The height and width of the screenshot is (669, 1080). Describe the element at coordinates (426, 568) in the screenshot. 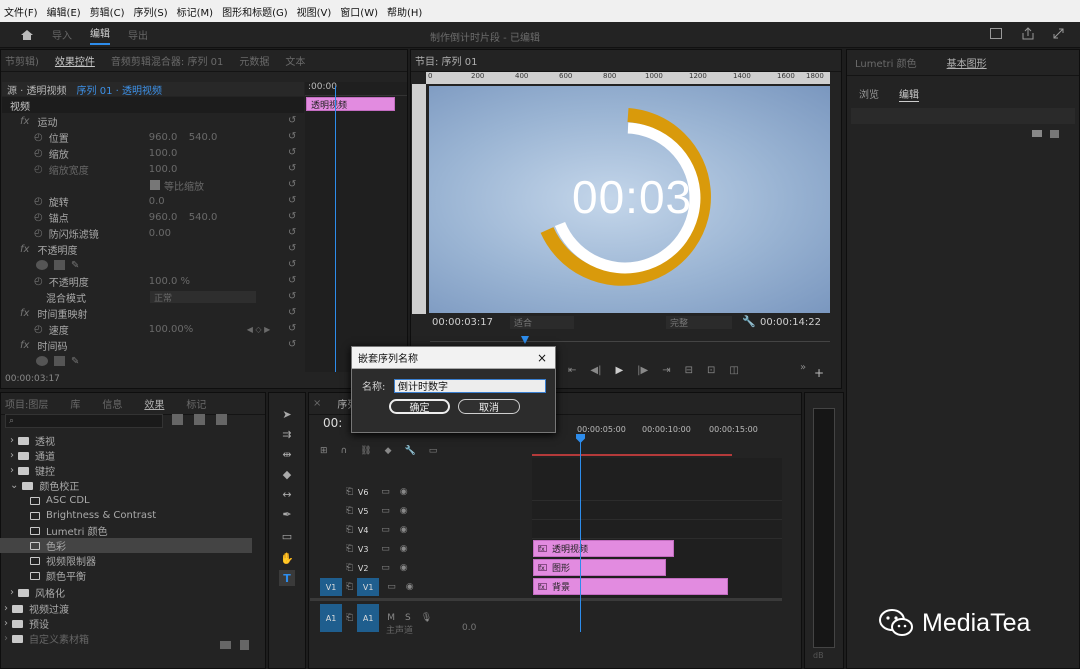

I see `track-header-v2: ⎗ V2 ▭ ◉` at that location.